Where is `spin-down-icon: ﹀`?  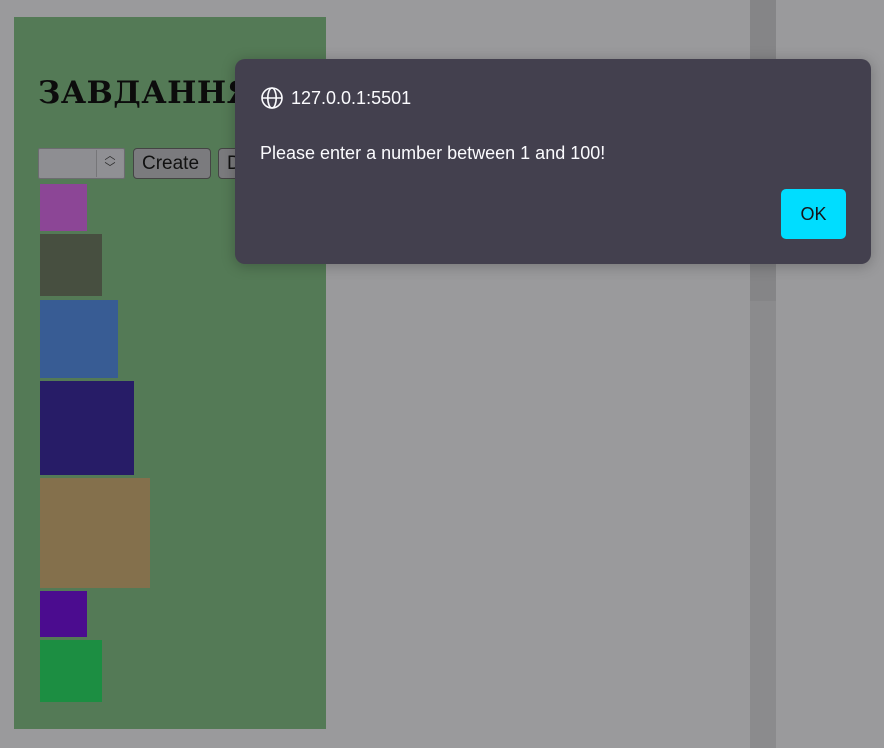
spin-down-icon: ﹀ is located at coordinates (110, 168).